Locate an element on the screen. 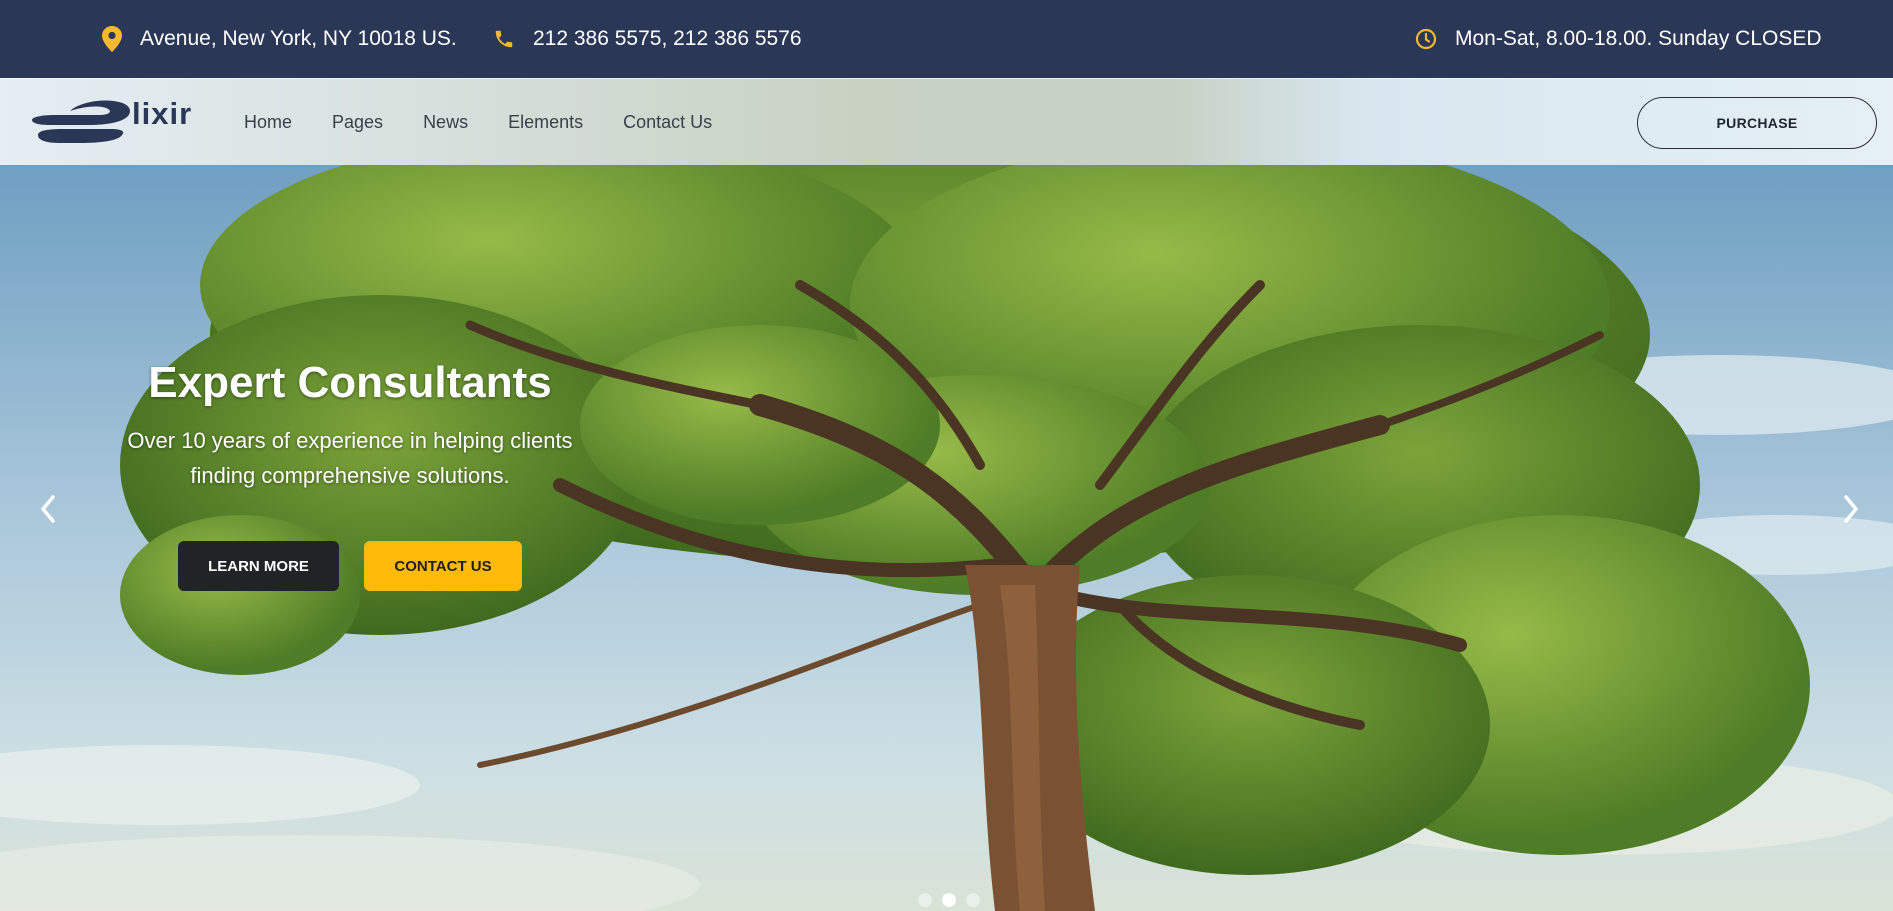 This screenshot has height=911, width=1893. slider-next-button is located at coordinates (1851, 509).